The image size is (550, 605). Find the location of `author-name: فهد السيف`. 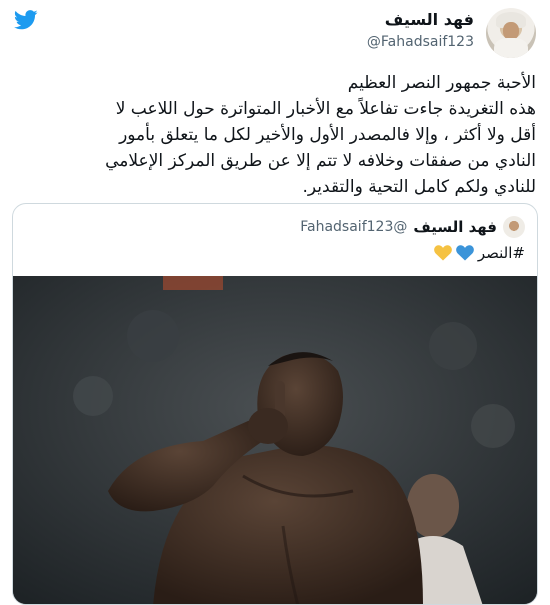

author-name: فهد السيف is located at coordinates (429, 19).